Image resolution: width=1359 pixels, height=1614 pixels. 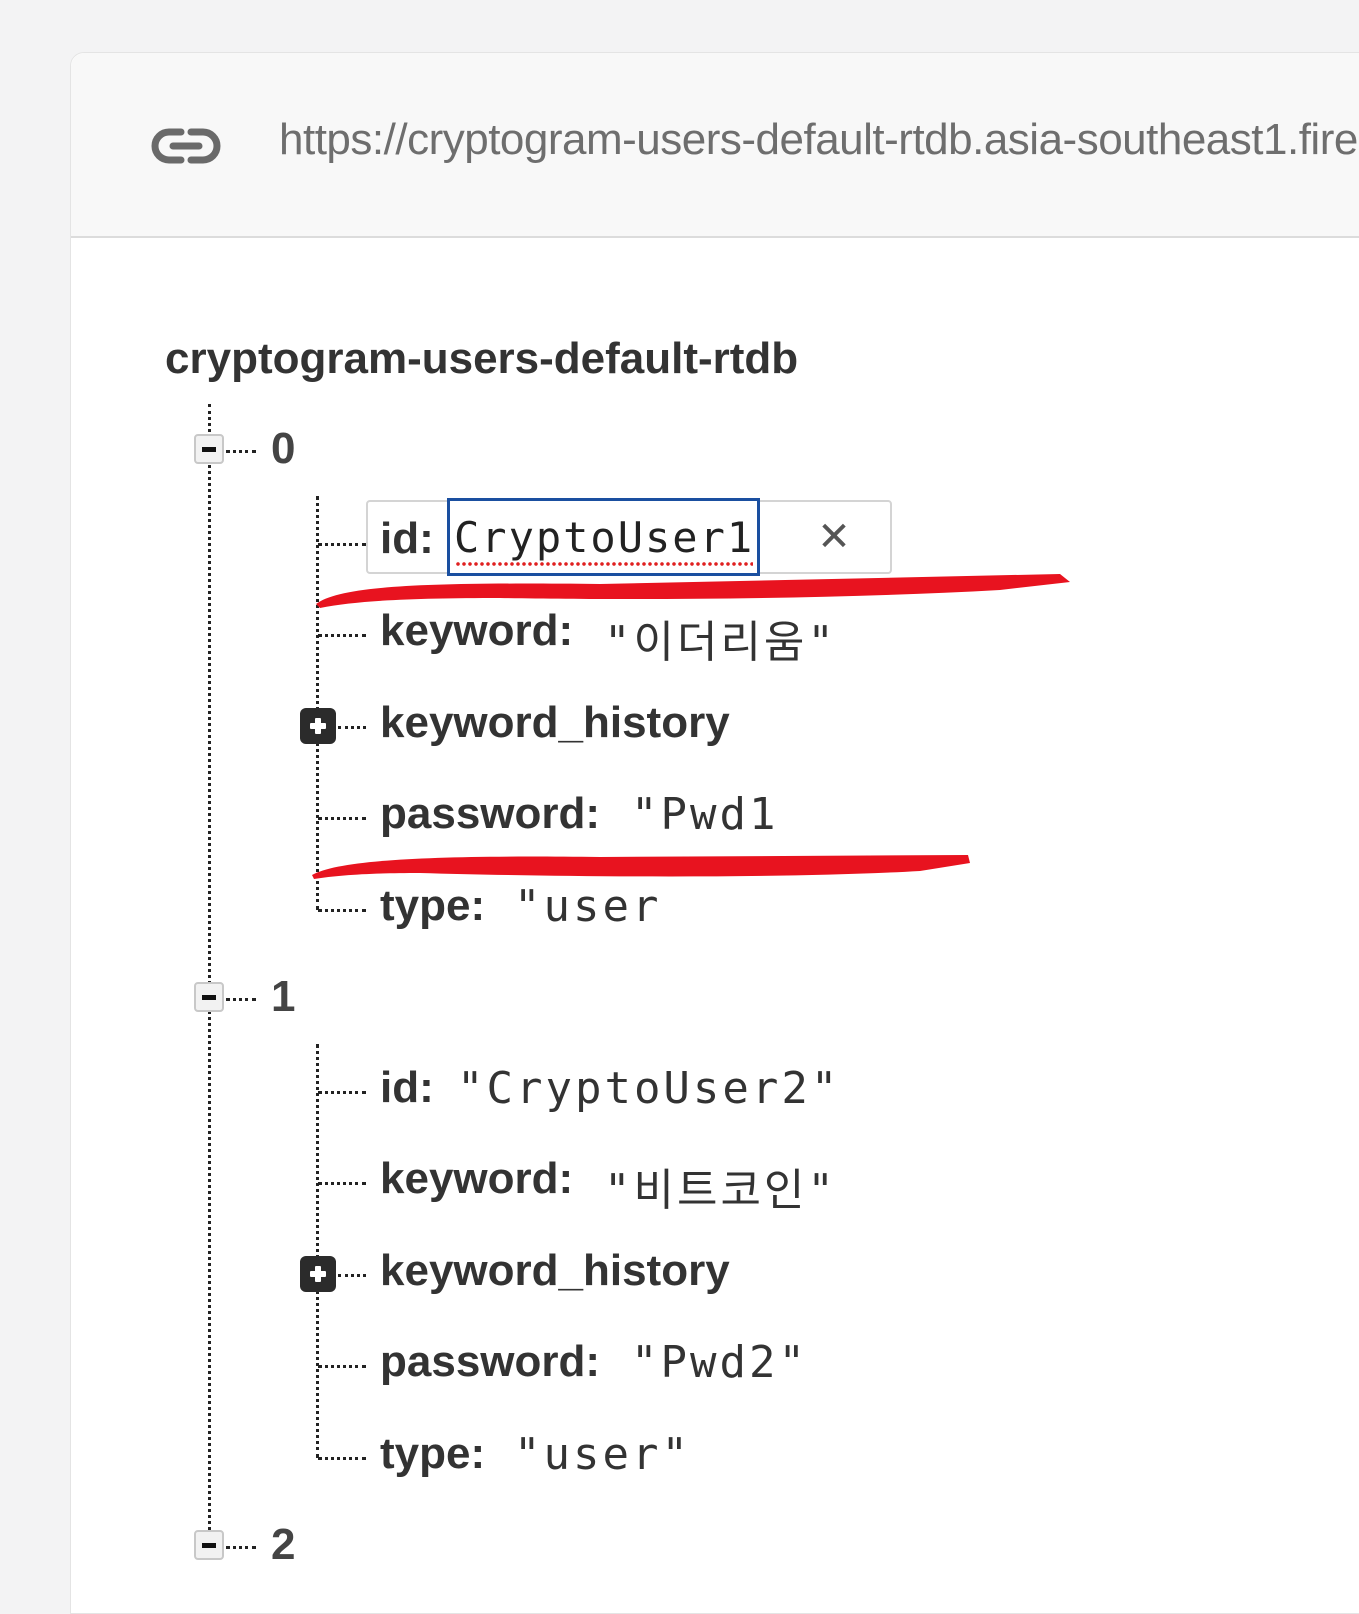 What do you see at coordinates (602, 1454) in the screenshot?
I see `node-value-type: "user"` at bounding box center [602, 1454].